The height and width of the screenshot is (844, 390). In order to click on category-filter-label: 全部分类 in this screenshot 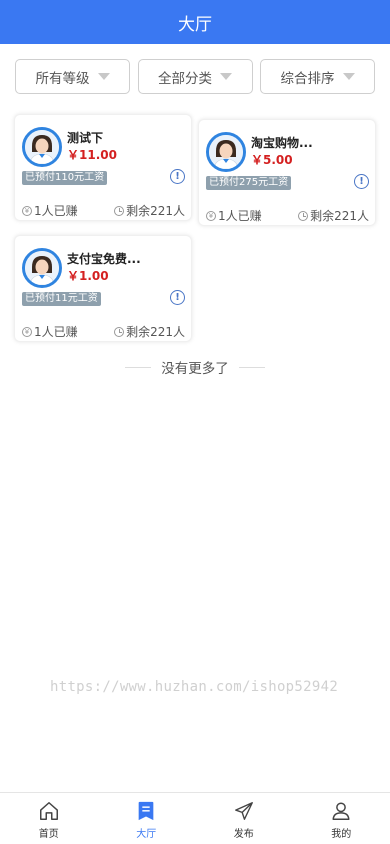, I will do `click(185, 78)`.